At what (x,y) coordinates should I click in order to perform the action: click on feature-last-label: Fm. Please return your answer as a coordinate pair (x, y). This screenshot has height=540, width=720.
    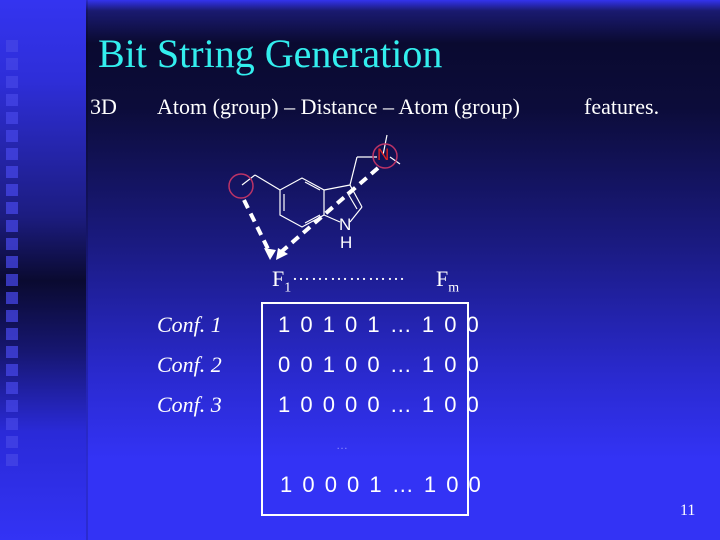
    Looking at the image, I should click on (447, 281).